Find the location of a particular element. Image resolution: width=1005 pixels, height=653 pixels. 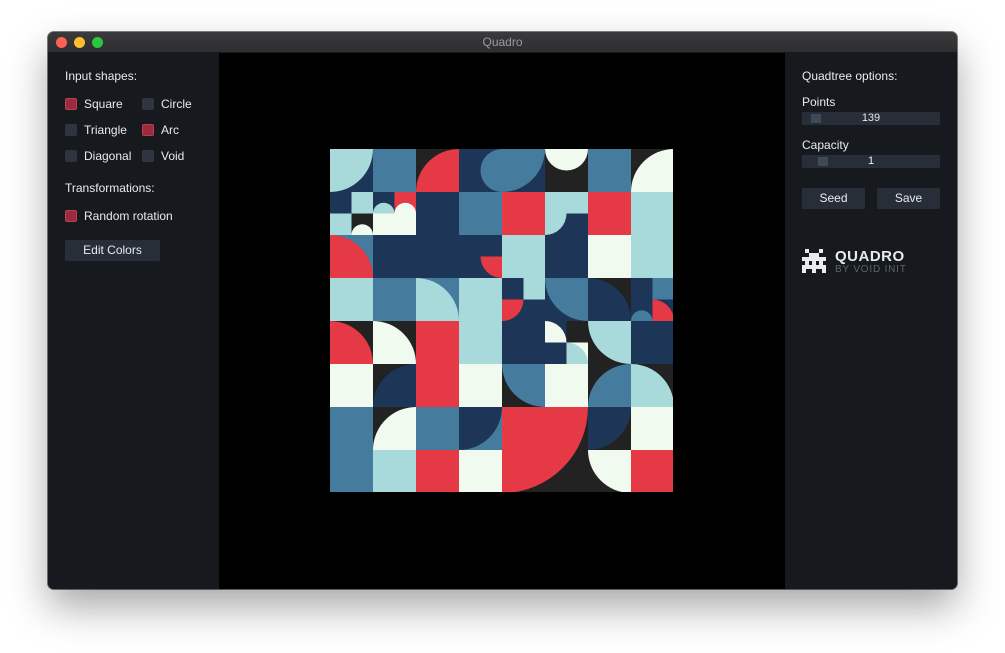

invader-logo-icon is located at coordinates (814, 261).